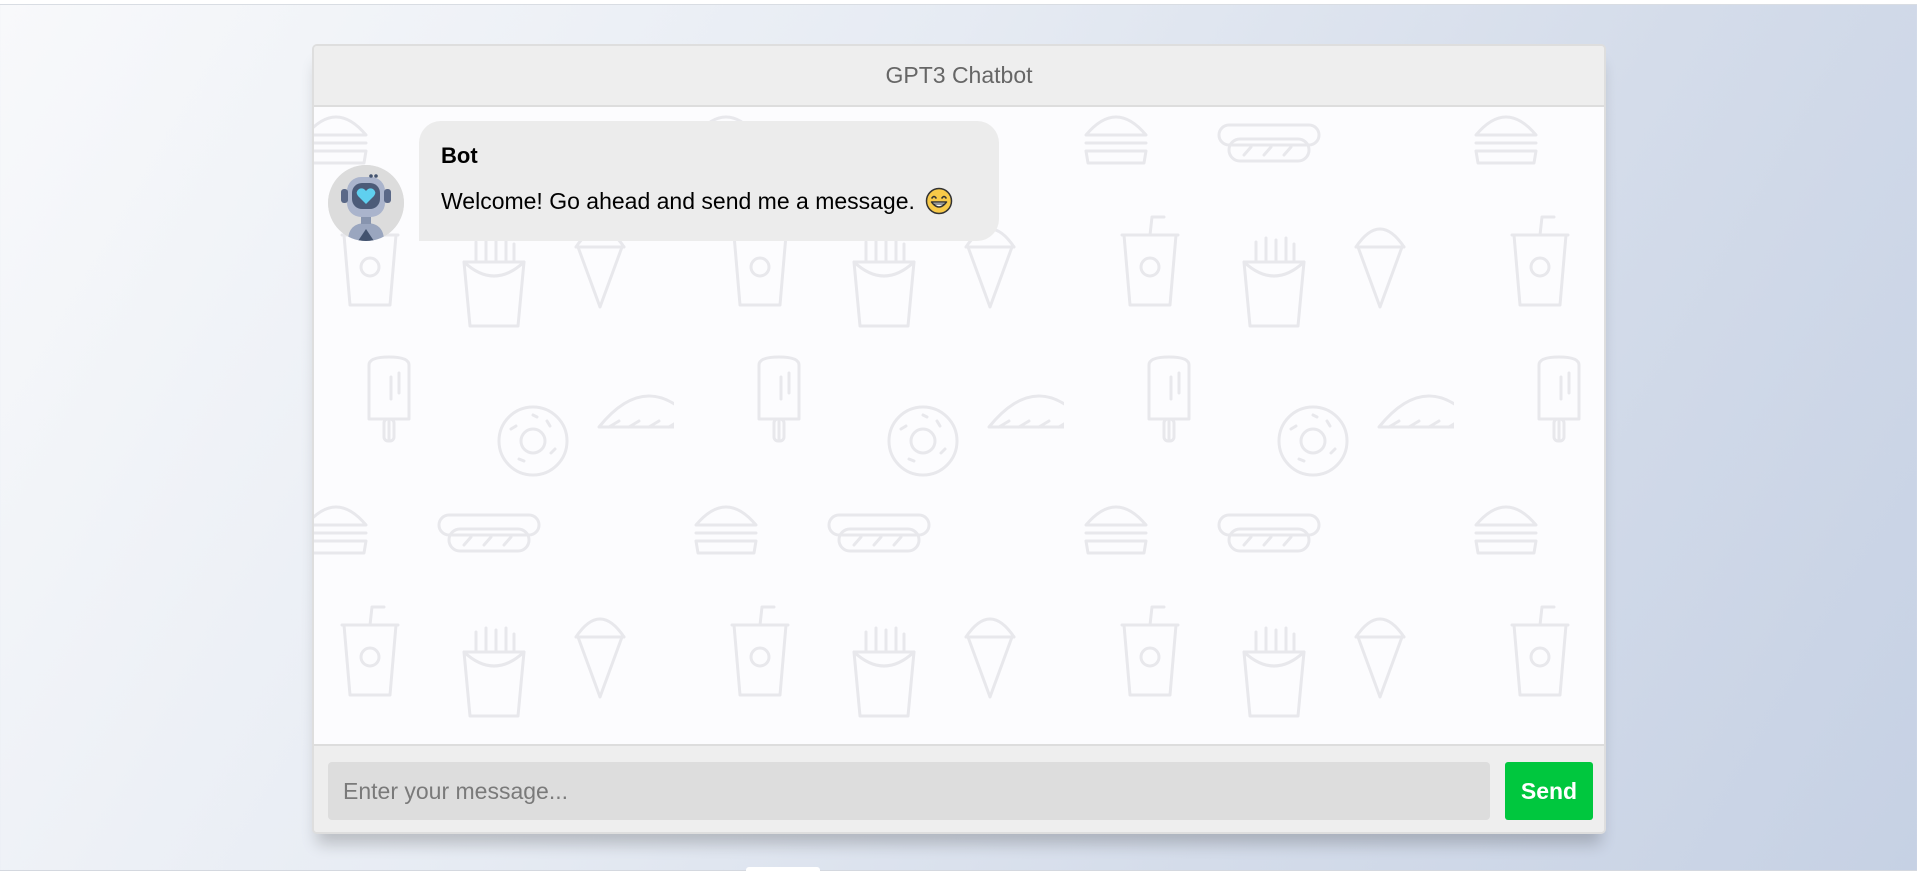 The width and height of the screenshot is (1917, 873). What do you see at coordinates (678, 200) in the screenshot?
I see `message-text: Welcome! Go ahead and send me a message.` at bounding box center [678, 200].